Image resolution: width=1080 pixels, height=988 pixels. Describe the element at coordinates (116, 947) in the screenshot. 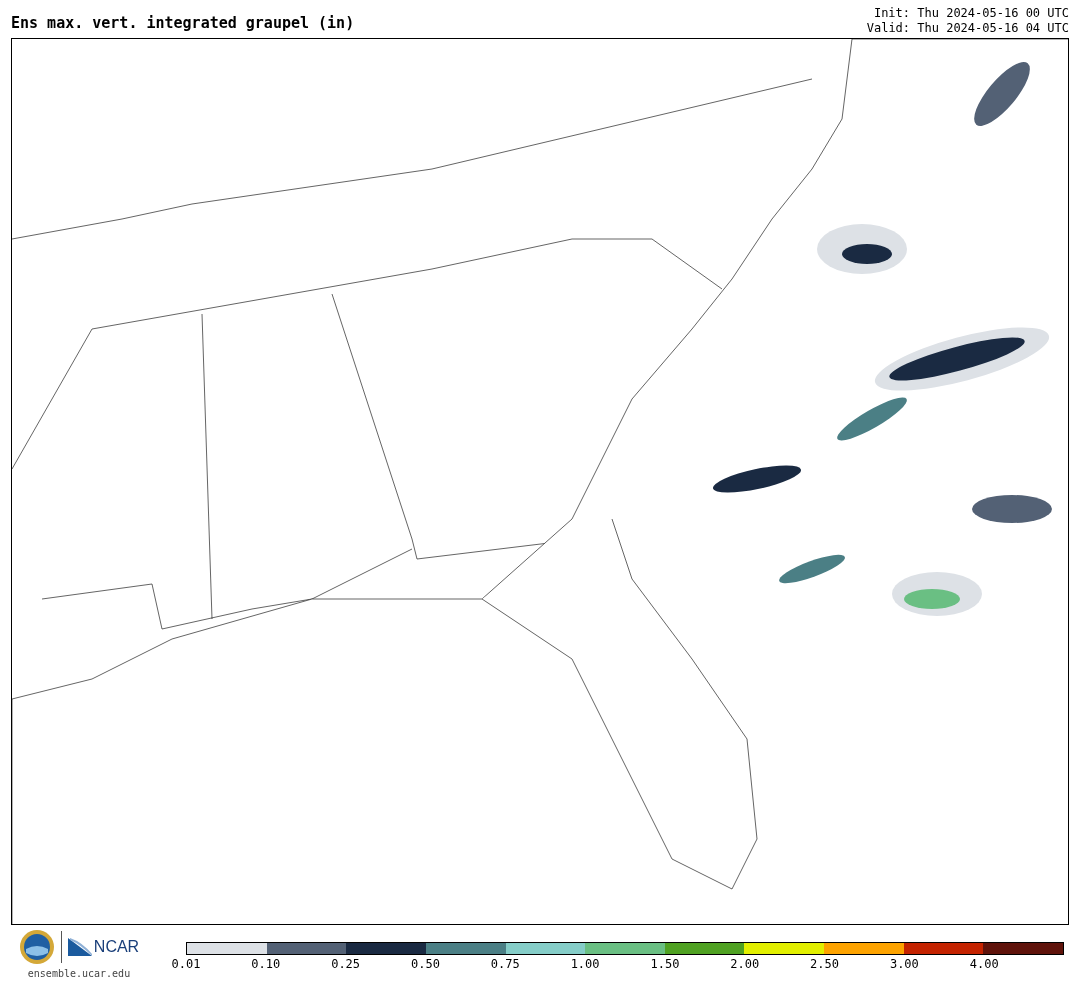

I see `logo-text: NCAR` at that location.